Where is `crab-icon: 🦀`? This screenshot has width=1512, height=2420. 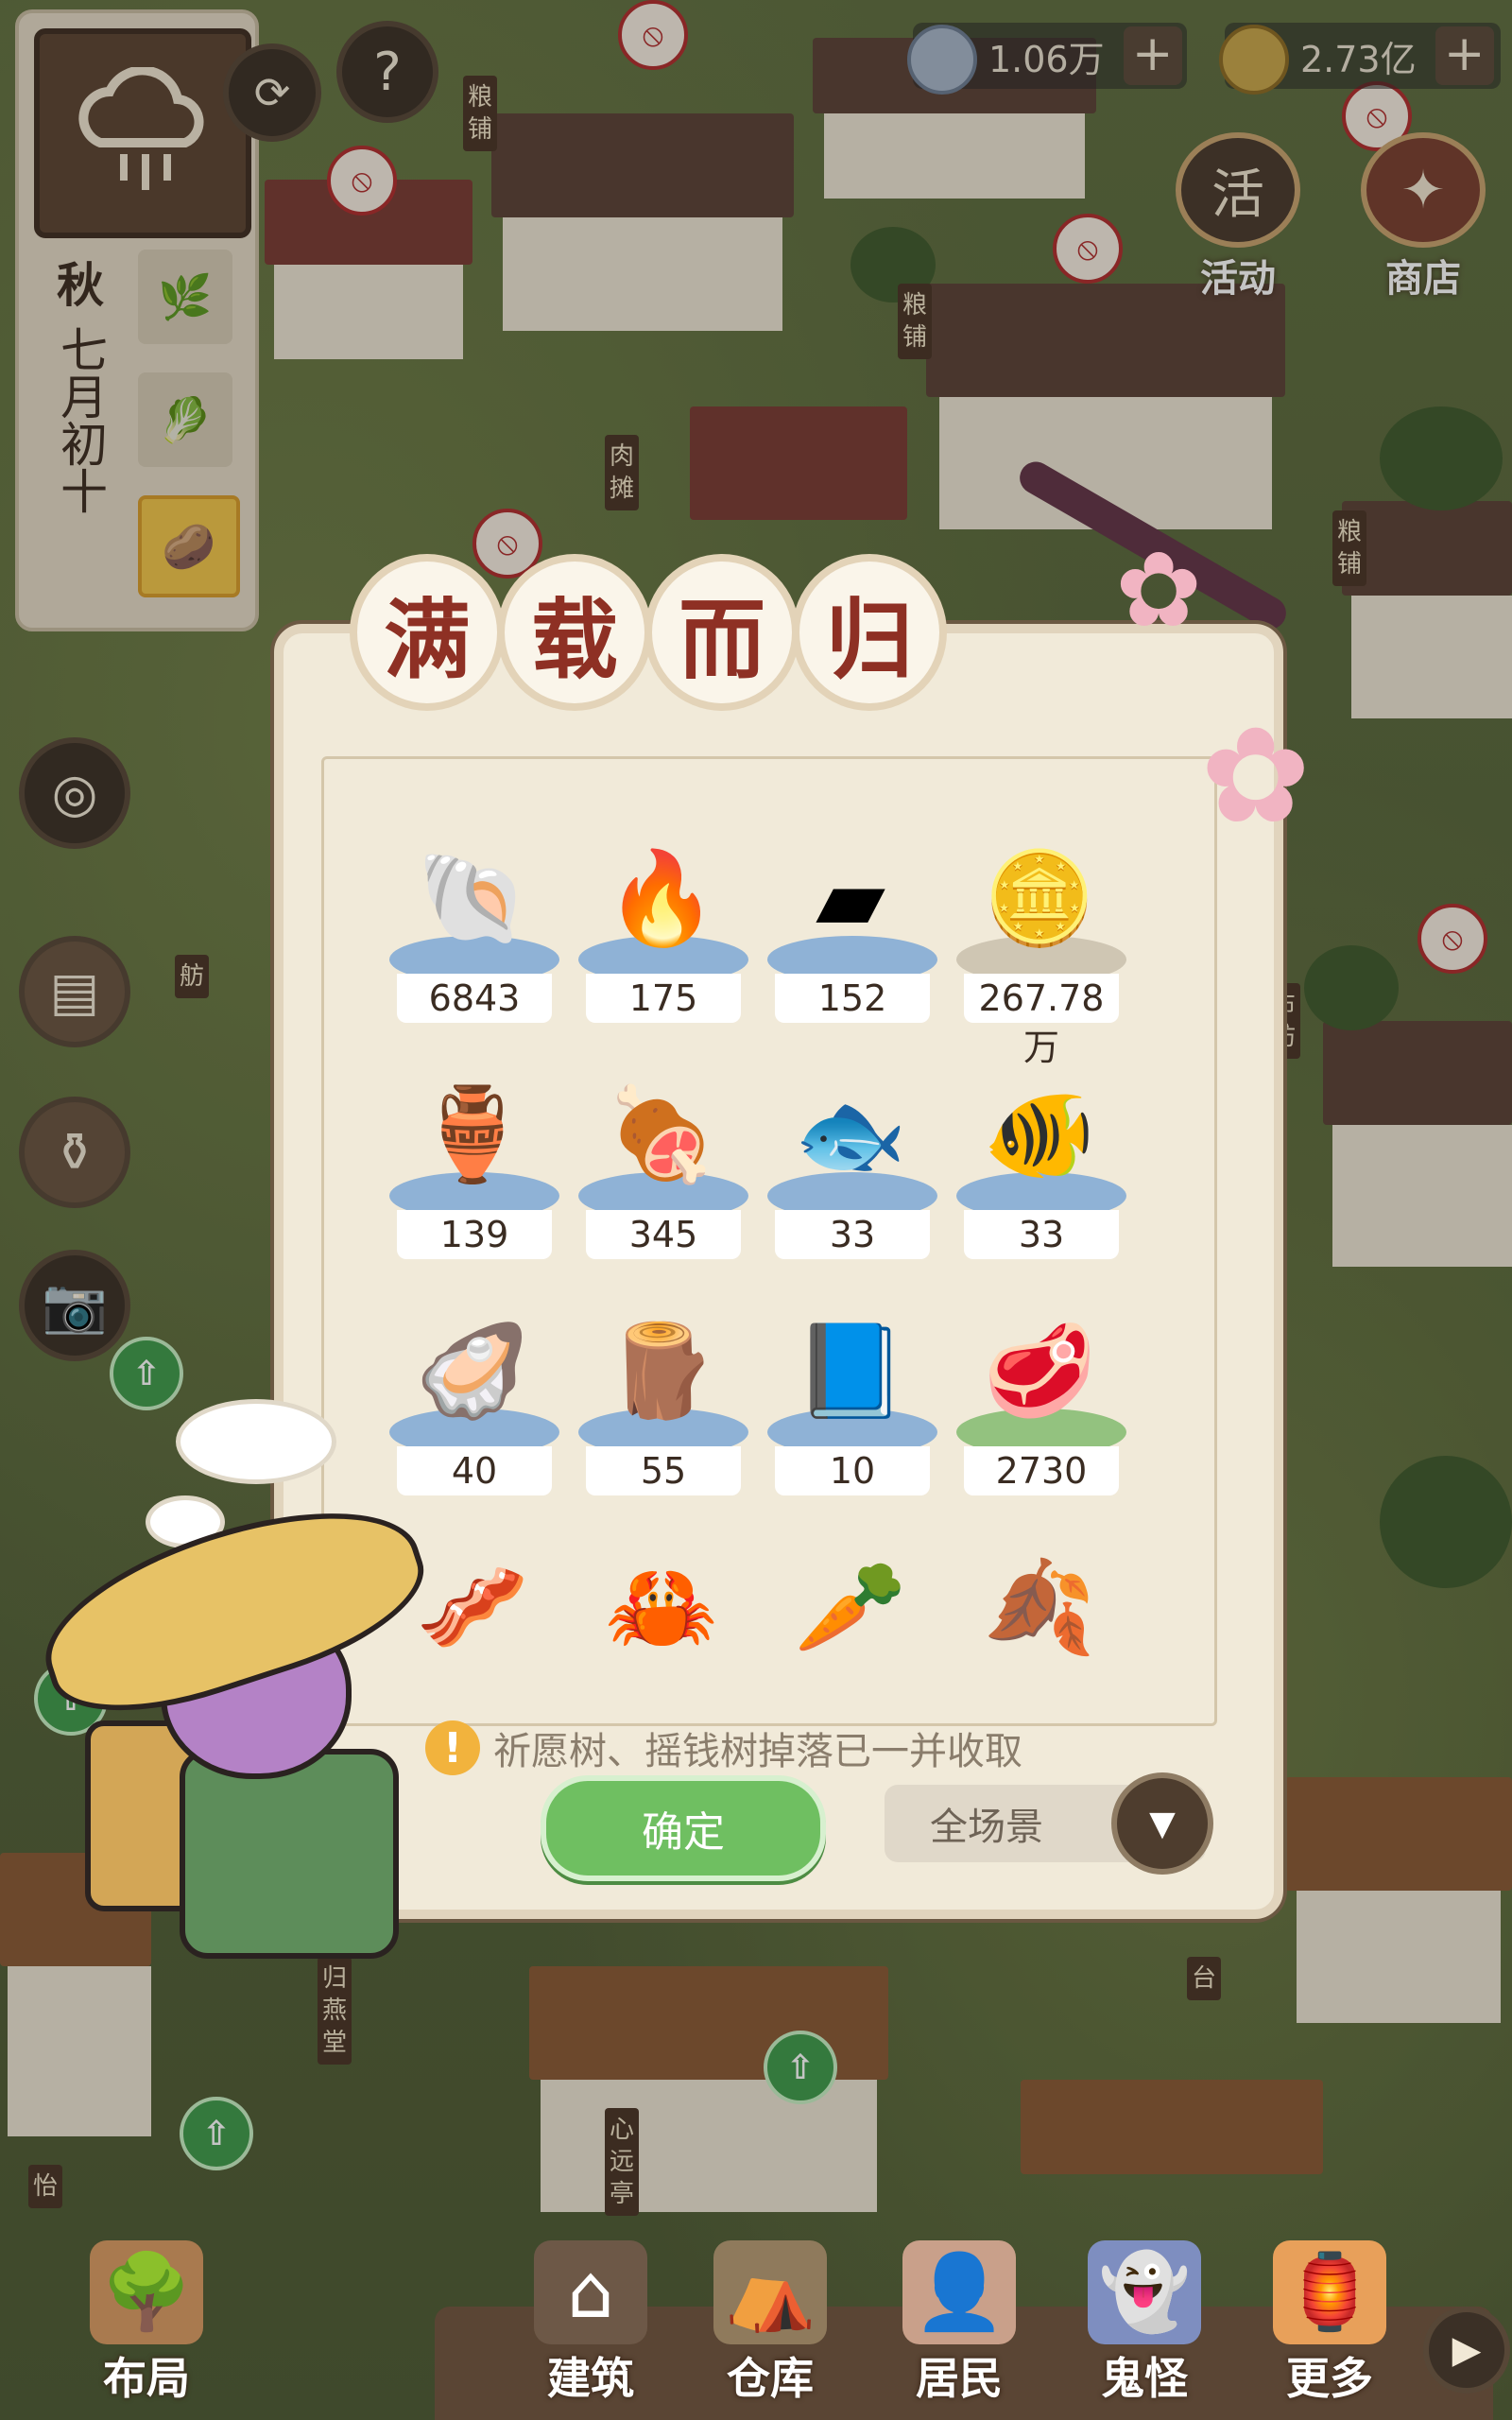
crab-icon: 🦀 is located at coordinates (661, 1606).